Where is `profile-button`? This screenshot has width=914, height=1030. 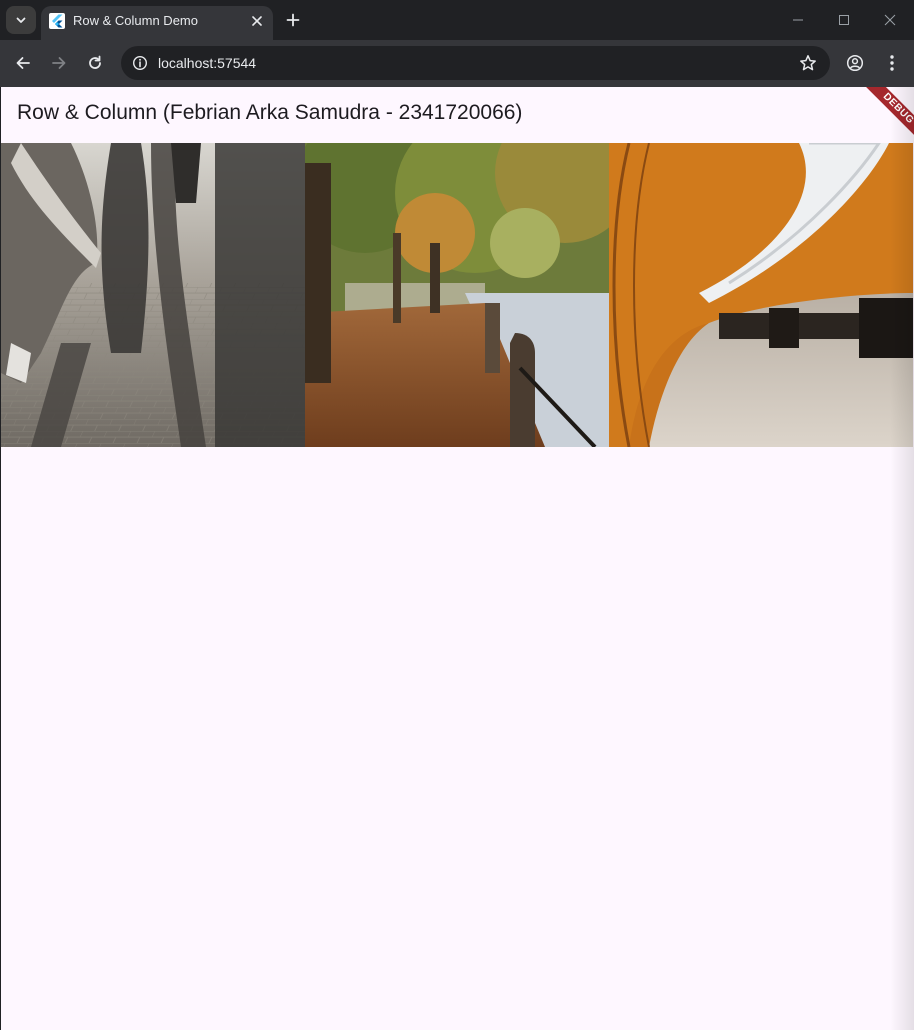 profile-button is located at coordinates (855, 63).